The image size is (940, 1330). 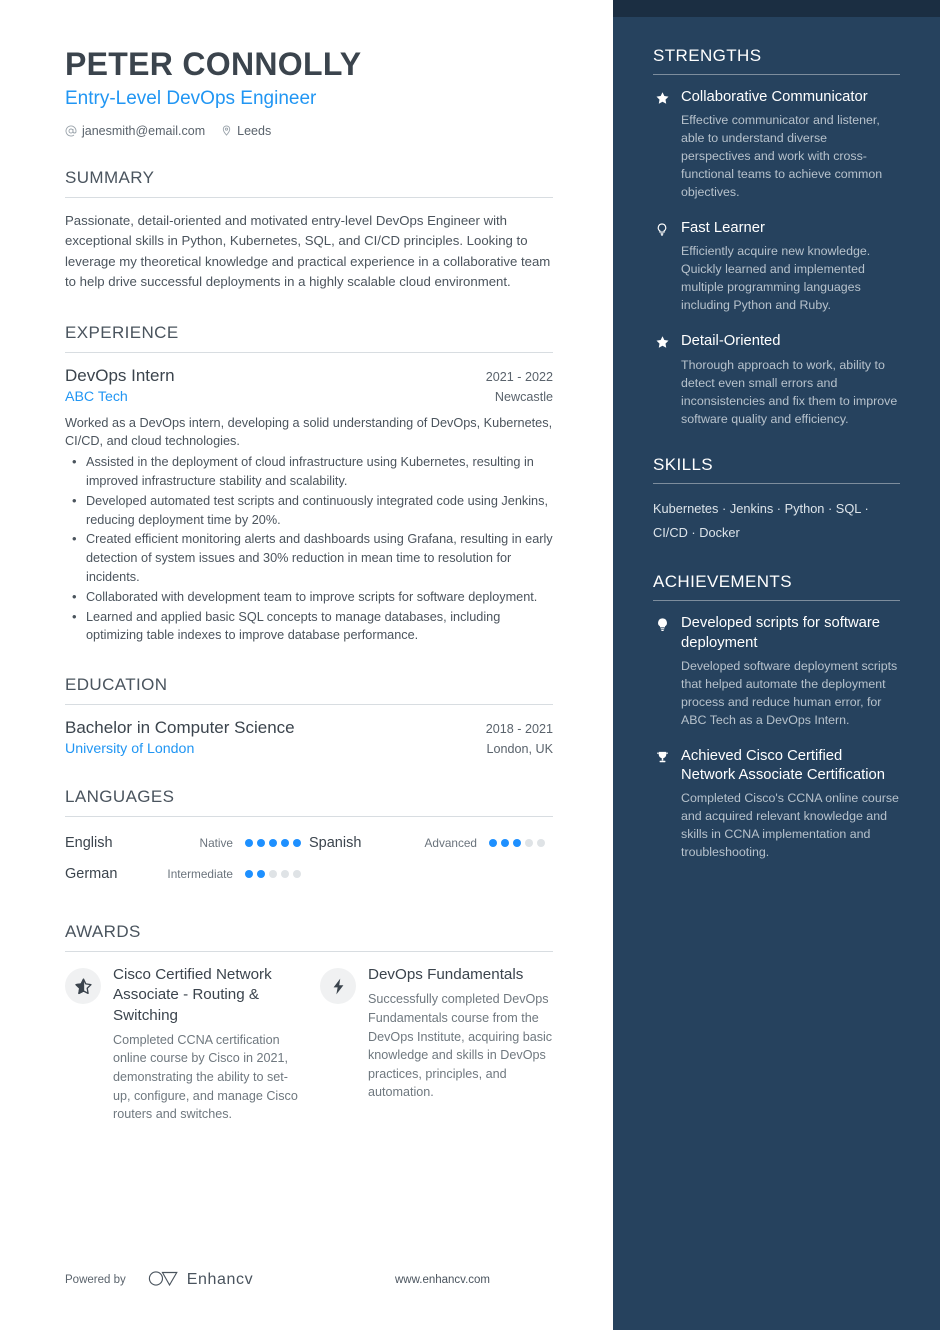 What do you see at coordinates (187, 845) in the screenshot?
I see `language-row: English Native` at bounding box center [187, 845].